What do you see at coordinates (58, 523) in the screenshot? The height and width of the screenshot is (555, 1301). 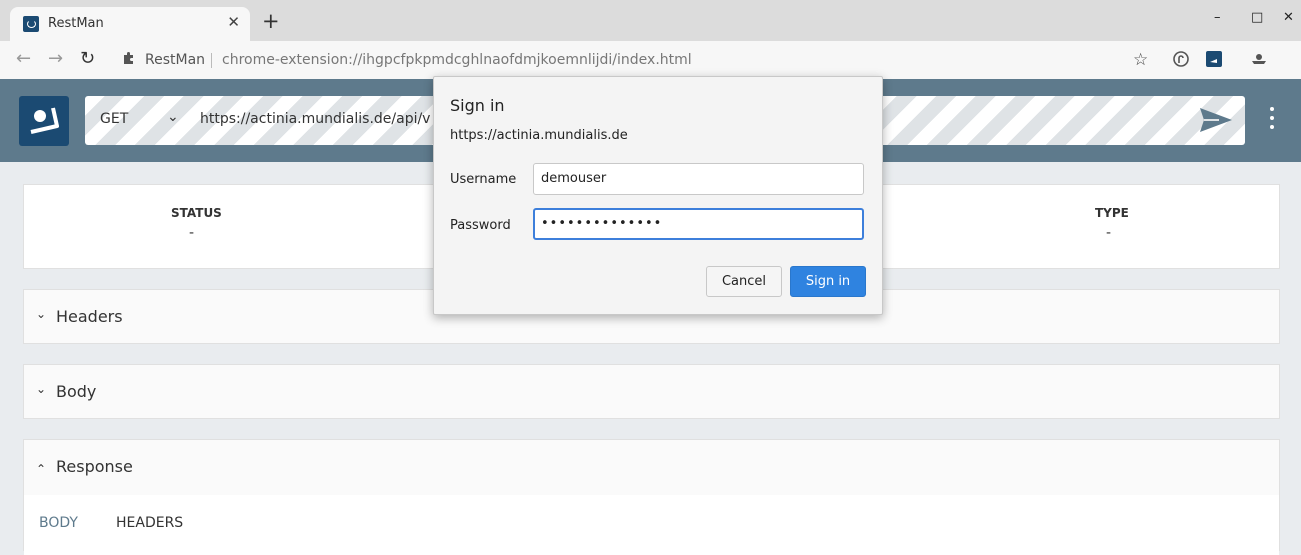 I see `tab-body: BODY` at bounding box center [58, 523].